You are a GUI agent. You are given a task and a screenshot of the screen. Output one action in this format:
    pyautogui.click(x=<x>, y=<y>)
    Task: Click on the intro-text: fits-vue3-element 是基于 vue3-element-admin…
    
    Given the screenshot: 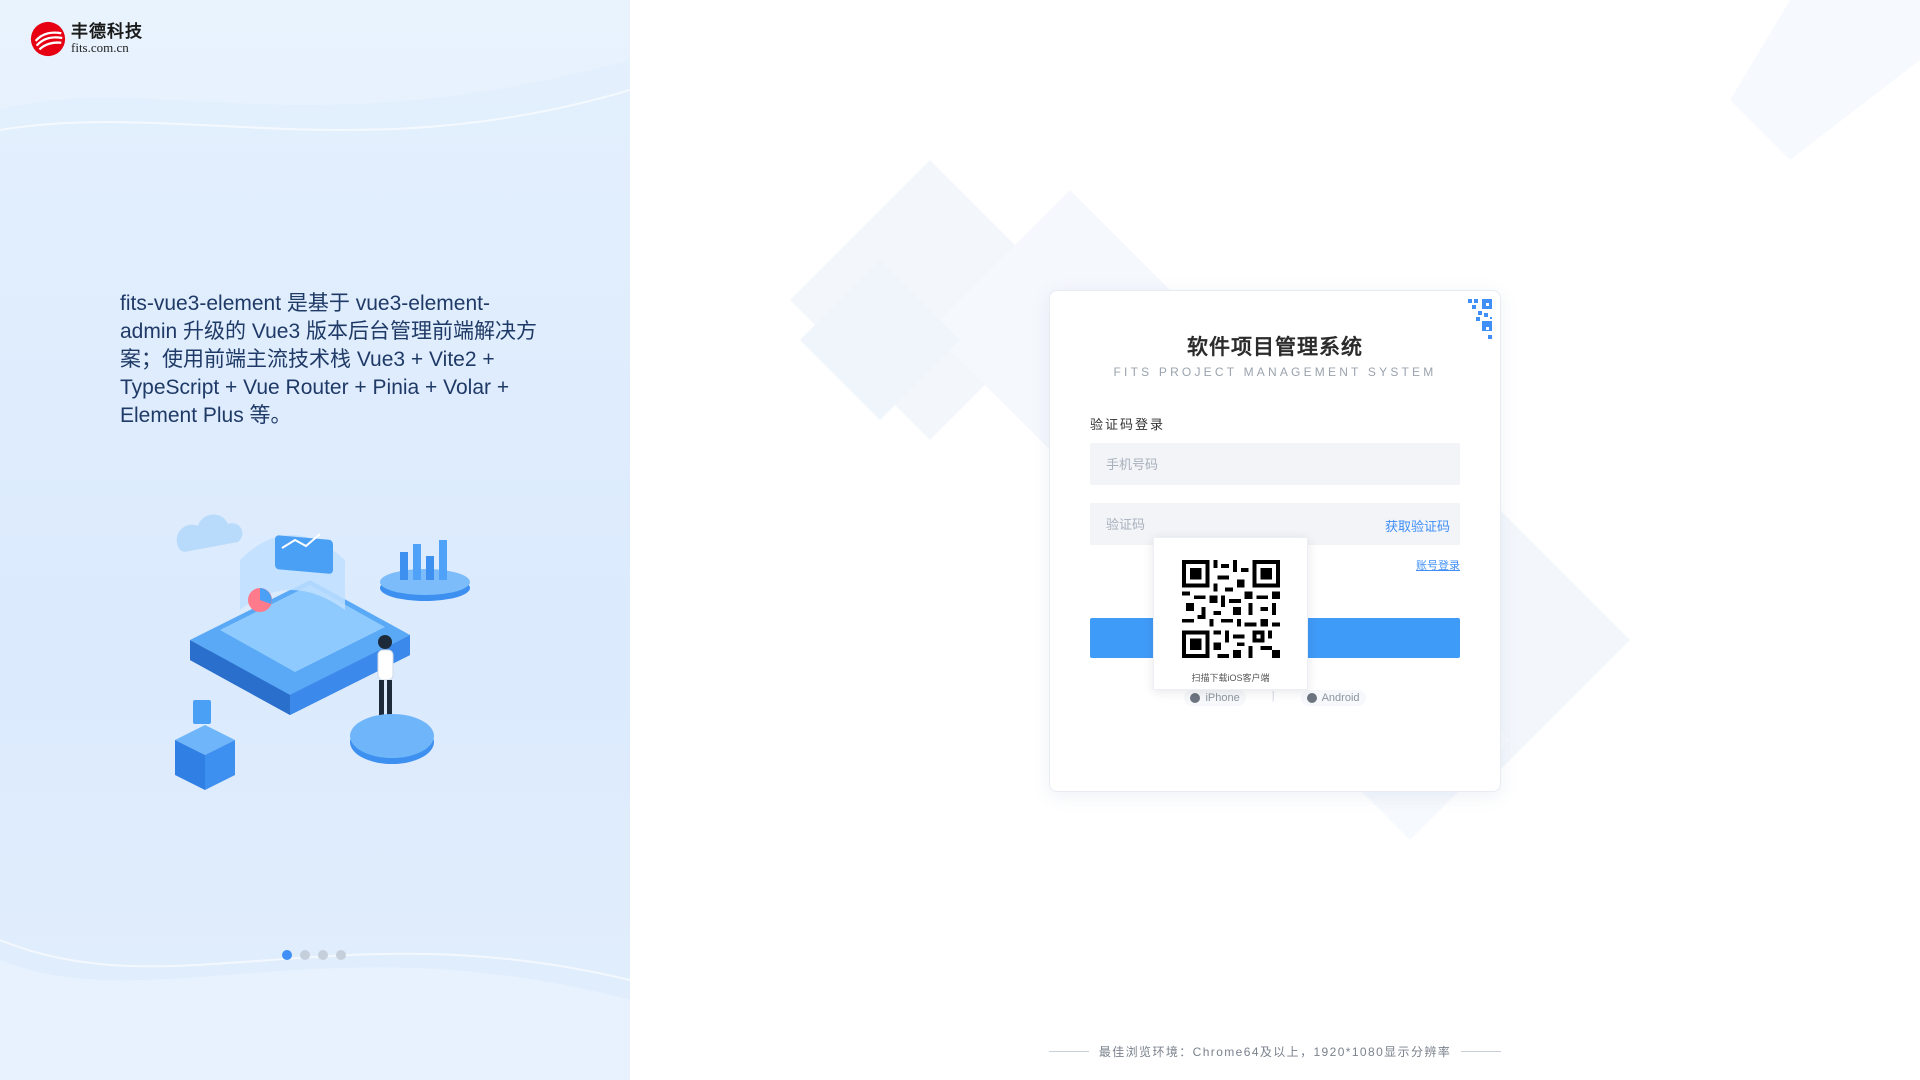 What is the action you would take?
    pyautogui.click(x=328, y=359)
    